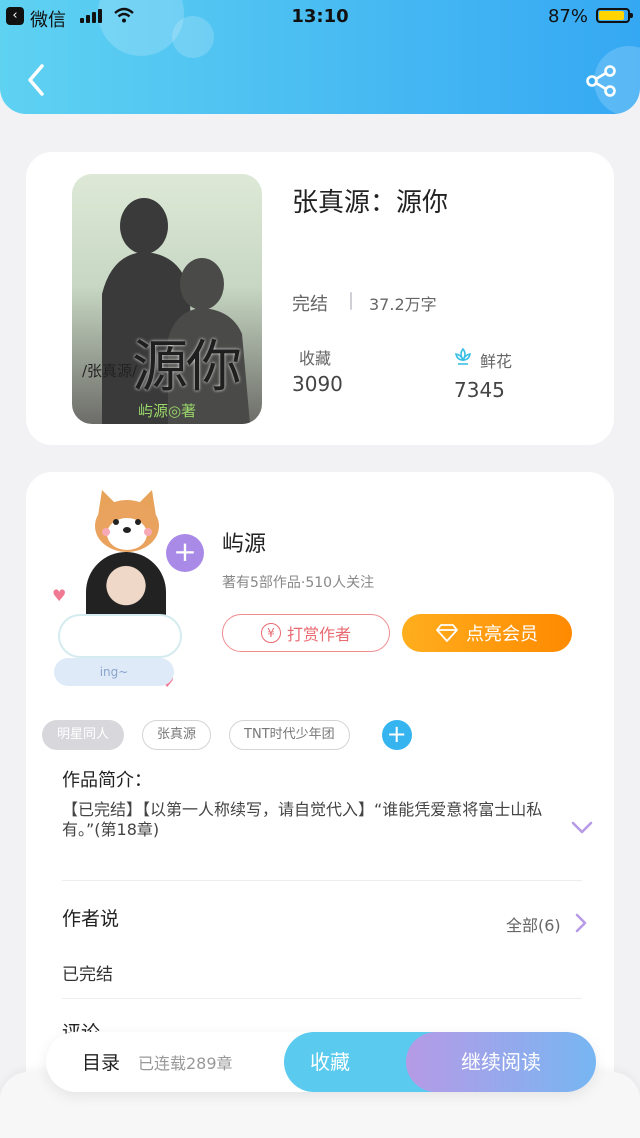 The width and height of the screenshot is (640, 1138). I want to click on word-count: 37.2万字, so click(403, 304).